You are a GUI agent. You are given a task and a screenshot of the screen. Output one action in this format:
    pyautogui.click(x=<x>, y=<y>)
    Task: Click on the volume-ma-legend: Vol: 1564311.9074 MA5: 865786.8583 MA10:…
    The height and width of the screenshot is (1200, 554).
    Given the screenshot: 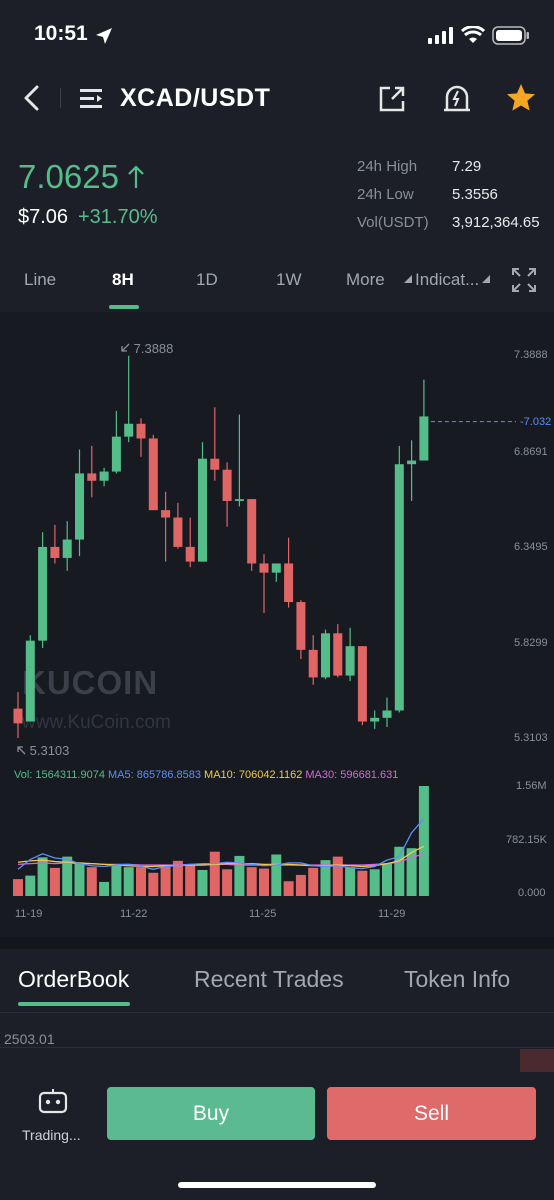 What is the action you would take?
    pyautogui.click(x=206, y=775)
    